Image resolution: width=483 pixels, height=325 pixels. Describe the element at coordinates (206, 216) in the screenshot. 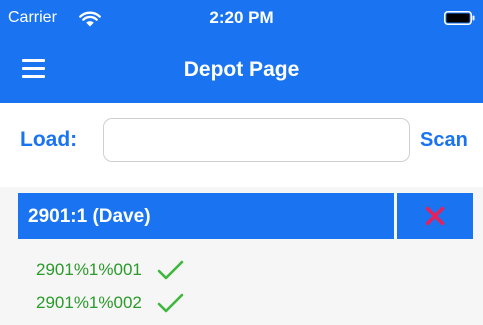

I see `load-header: 2901:1 (Dave)` at that location.